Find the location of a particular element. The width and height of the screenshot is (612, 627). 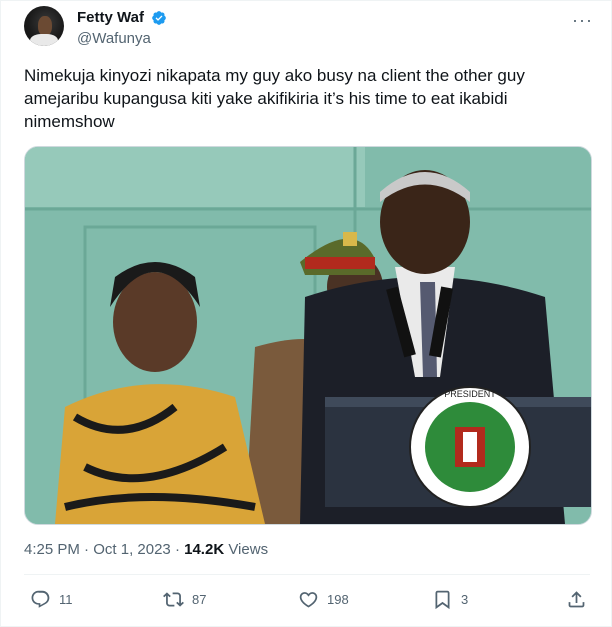

views-label: Views is located at coordinates (248, 549).